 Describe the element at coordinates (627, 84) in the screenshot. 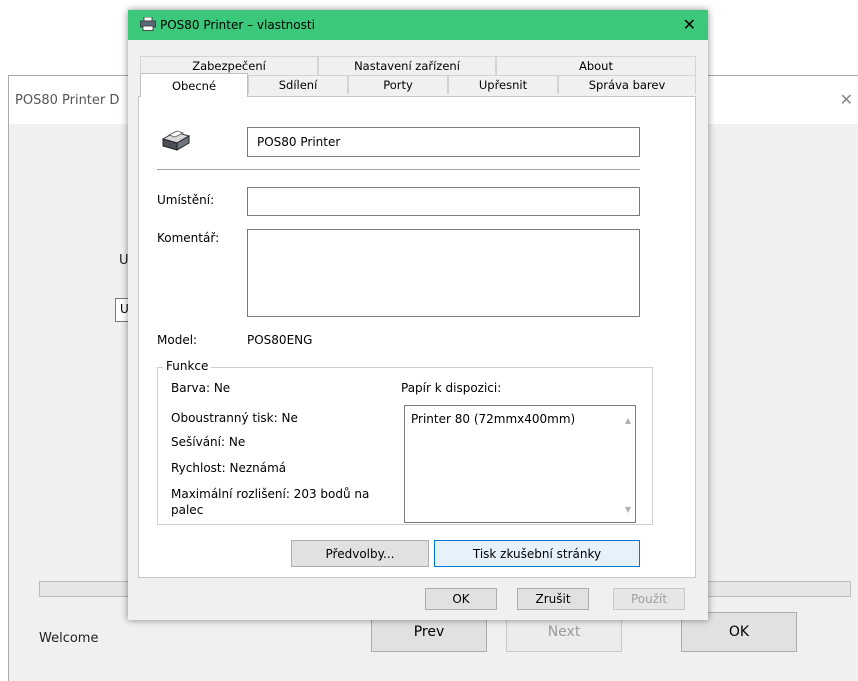

I see `tab-color-management: Správa barev` at that location.